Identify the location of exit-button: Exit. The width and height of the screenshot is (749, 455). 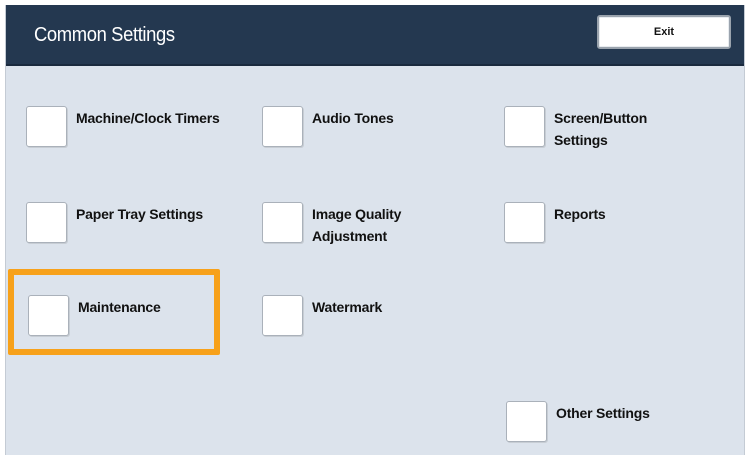
(664, 32).